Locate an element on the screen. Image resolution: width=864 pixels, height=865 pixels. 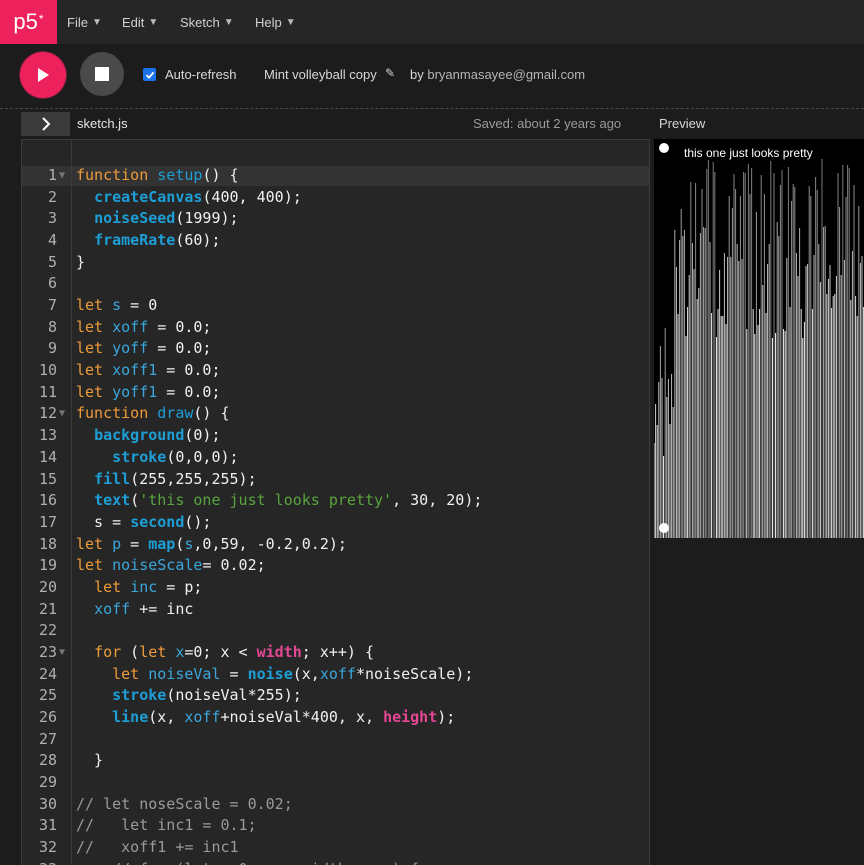
line-number: 4 is located at coordinates (52, 240).